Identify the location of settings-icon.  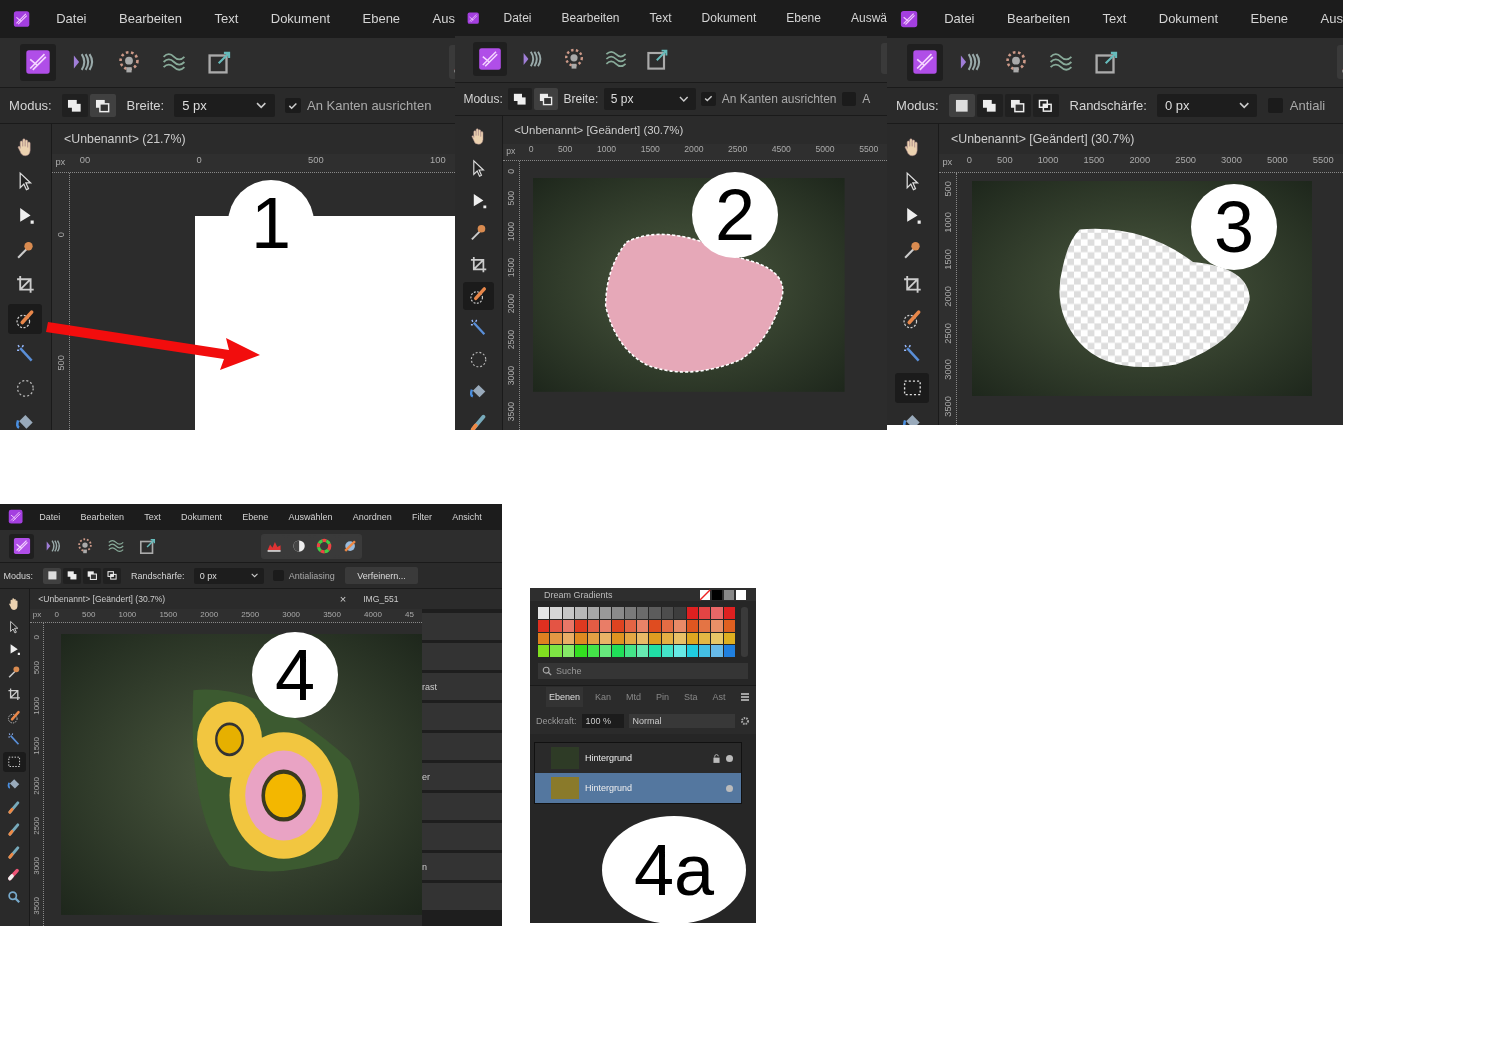
(745, 721).